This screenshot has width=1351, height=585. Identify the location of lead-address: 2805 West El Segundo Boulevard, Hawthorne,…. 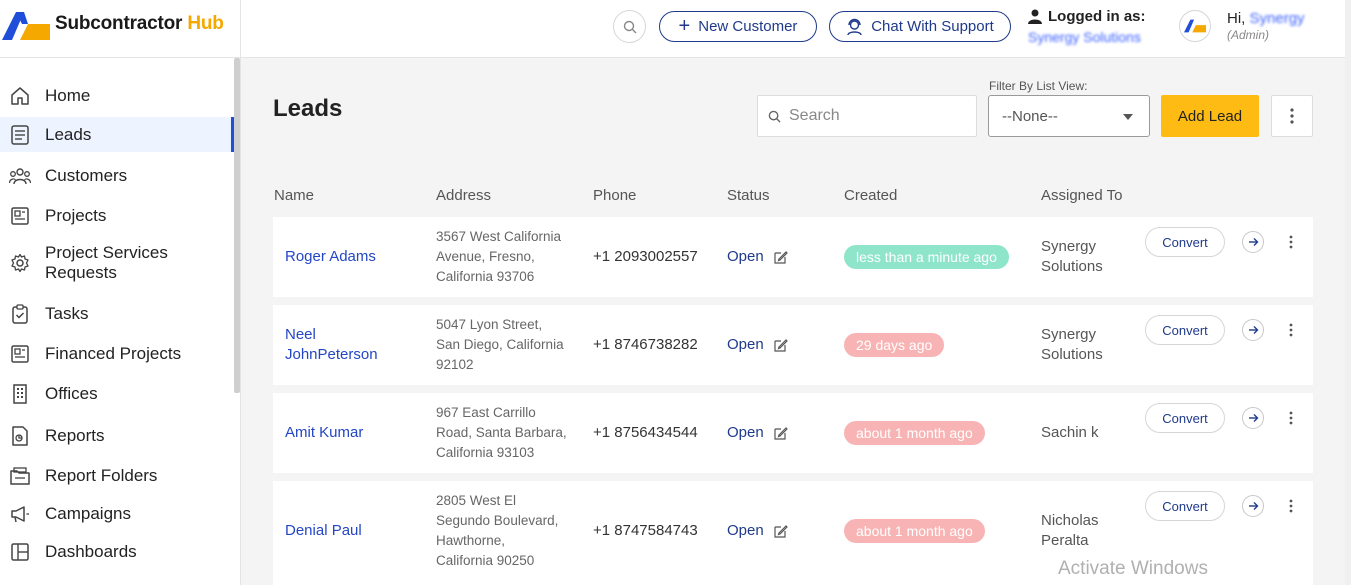
(497, 530).